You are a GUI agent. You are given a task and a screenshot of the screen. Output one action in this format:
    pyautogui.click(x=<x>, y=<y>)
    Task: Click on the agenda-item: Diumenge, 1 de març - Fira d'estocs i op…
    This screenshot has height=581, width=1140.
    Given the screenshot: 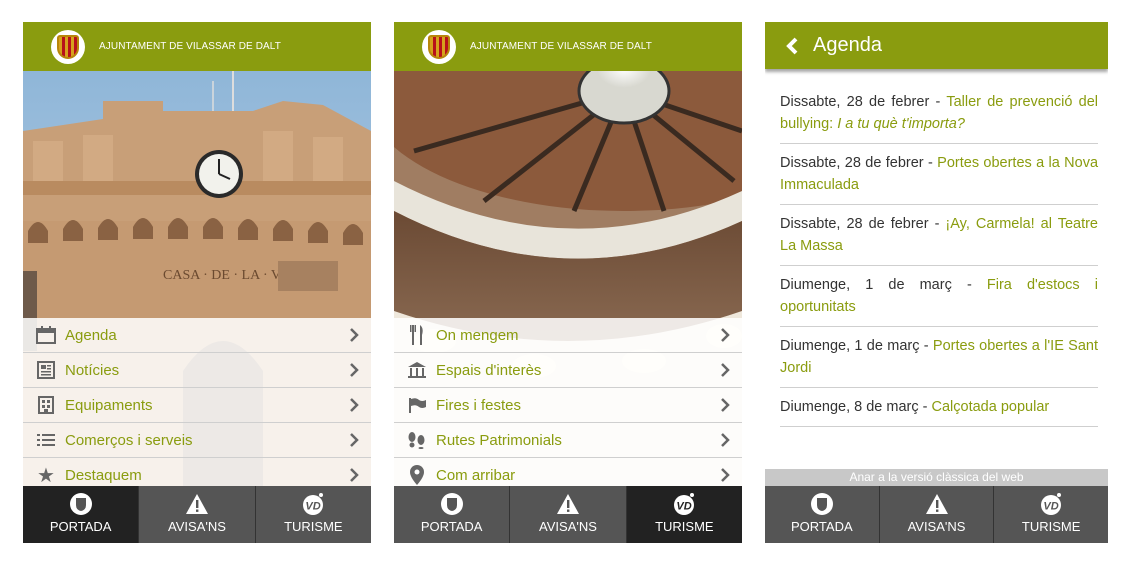 What is the action you would take?
    pyautogui.click(x=939, y=299)
    